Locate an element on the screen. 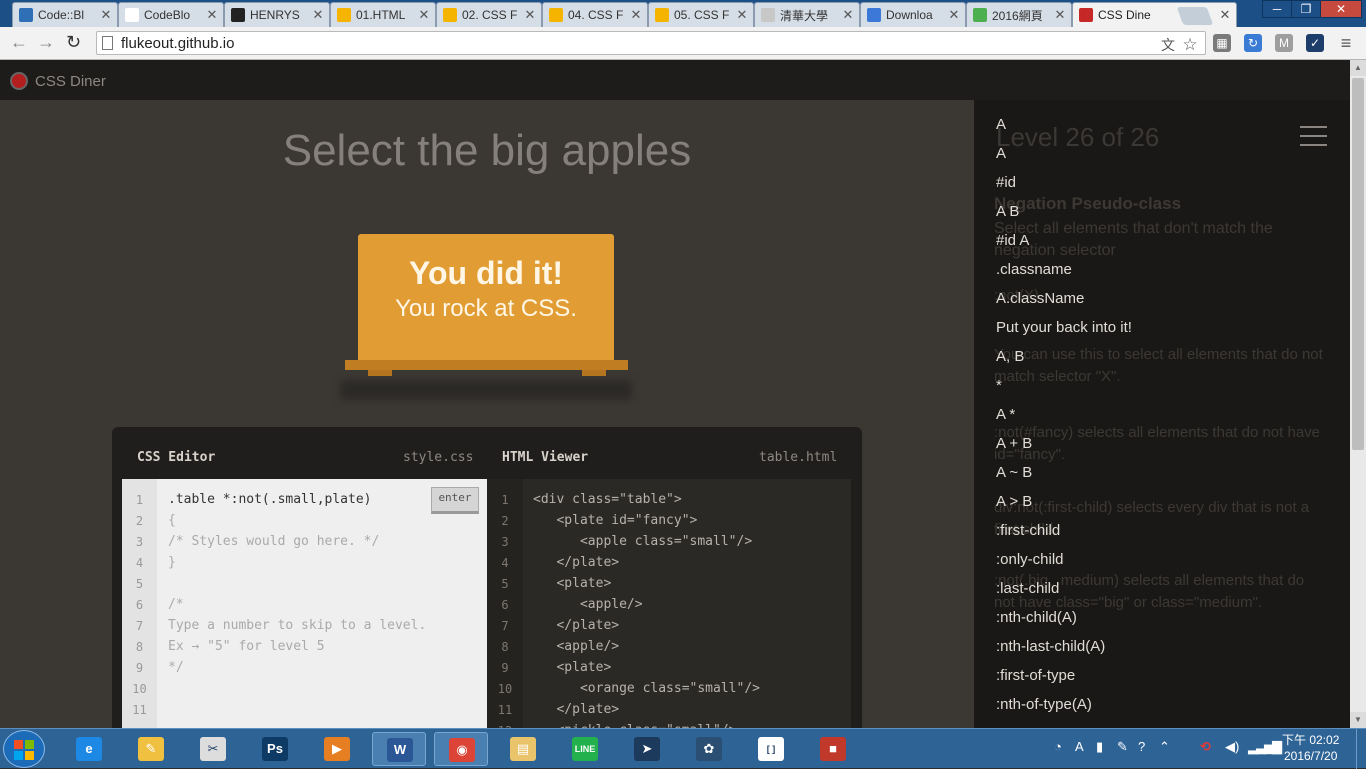  tray-icon: ▮ is located at coordinates (1099, 747).